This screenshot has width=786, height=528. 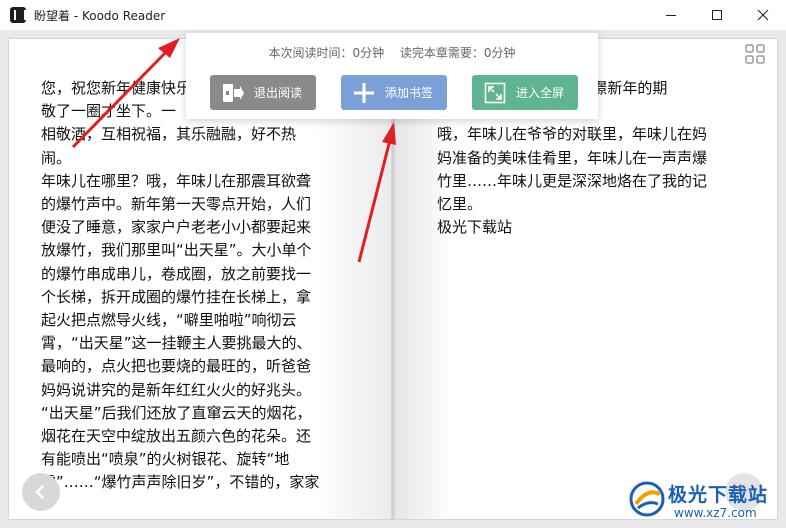 What do you see at coordinates (715, 513) in the screenshot?
I see `watermark-url: www.xz7.com` at bounding box center [715, 513].